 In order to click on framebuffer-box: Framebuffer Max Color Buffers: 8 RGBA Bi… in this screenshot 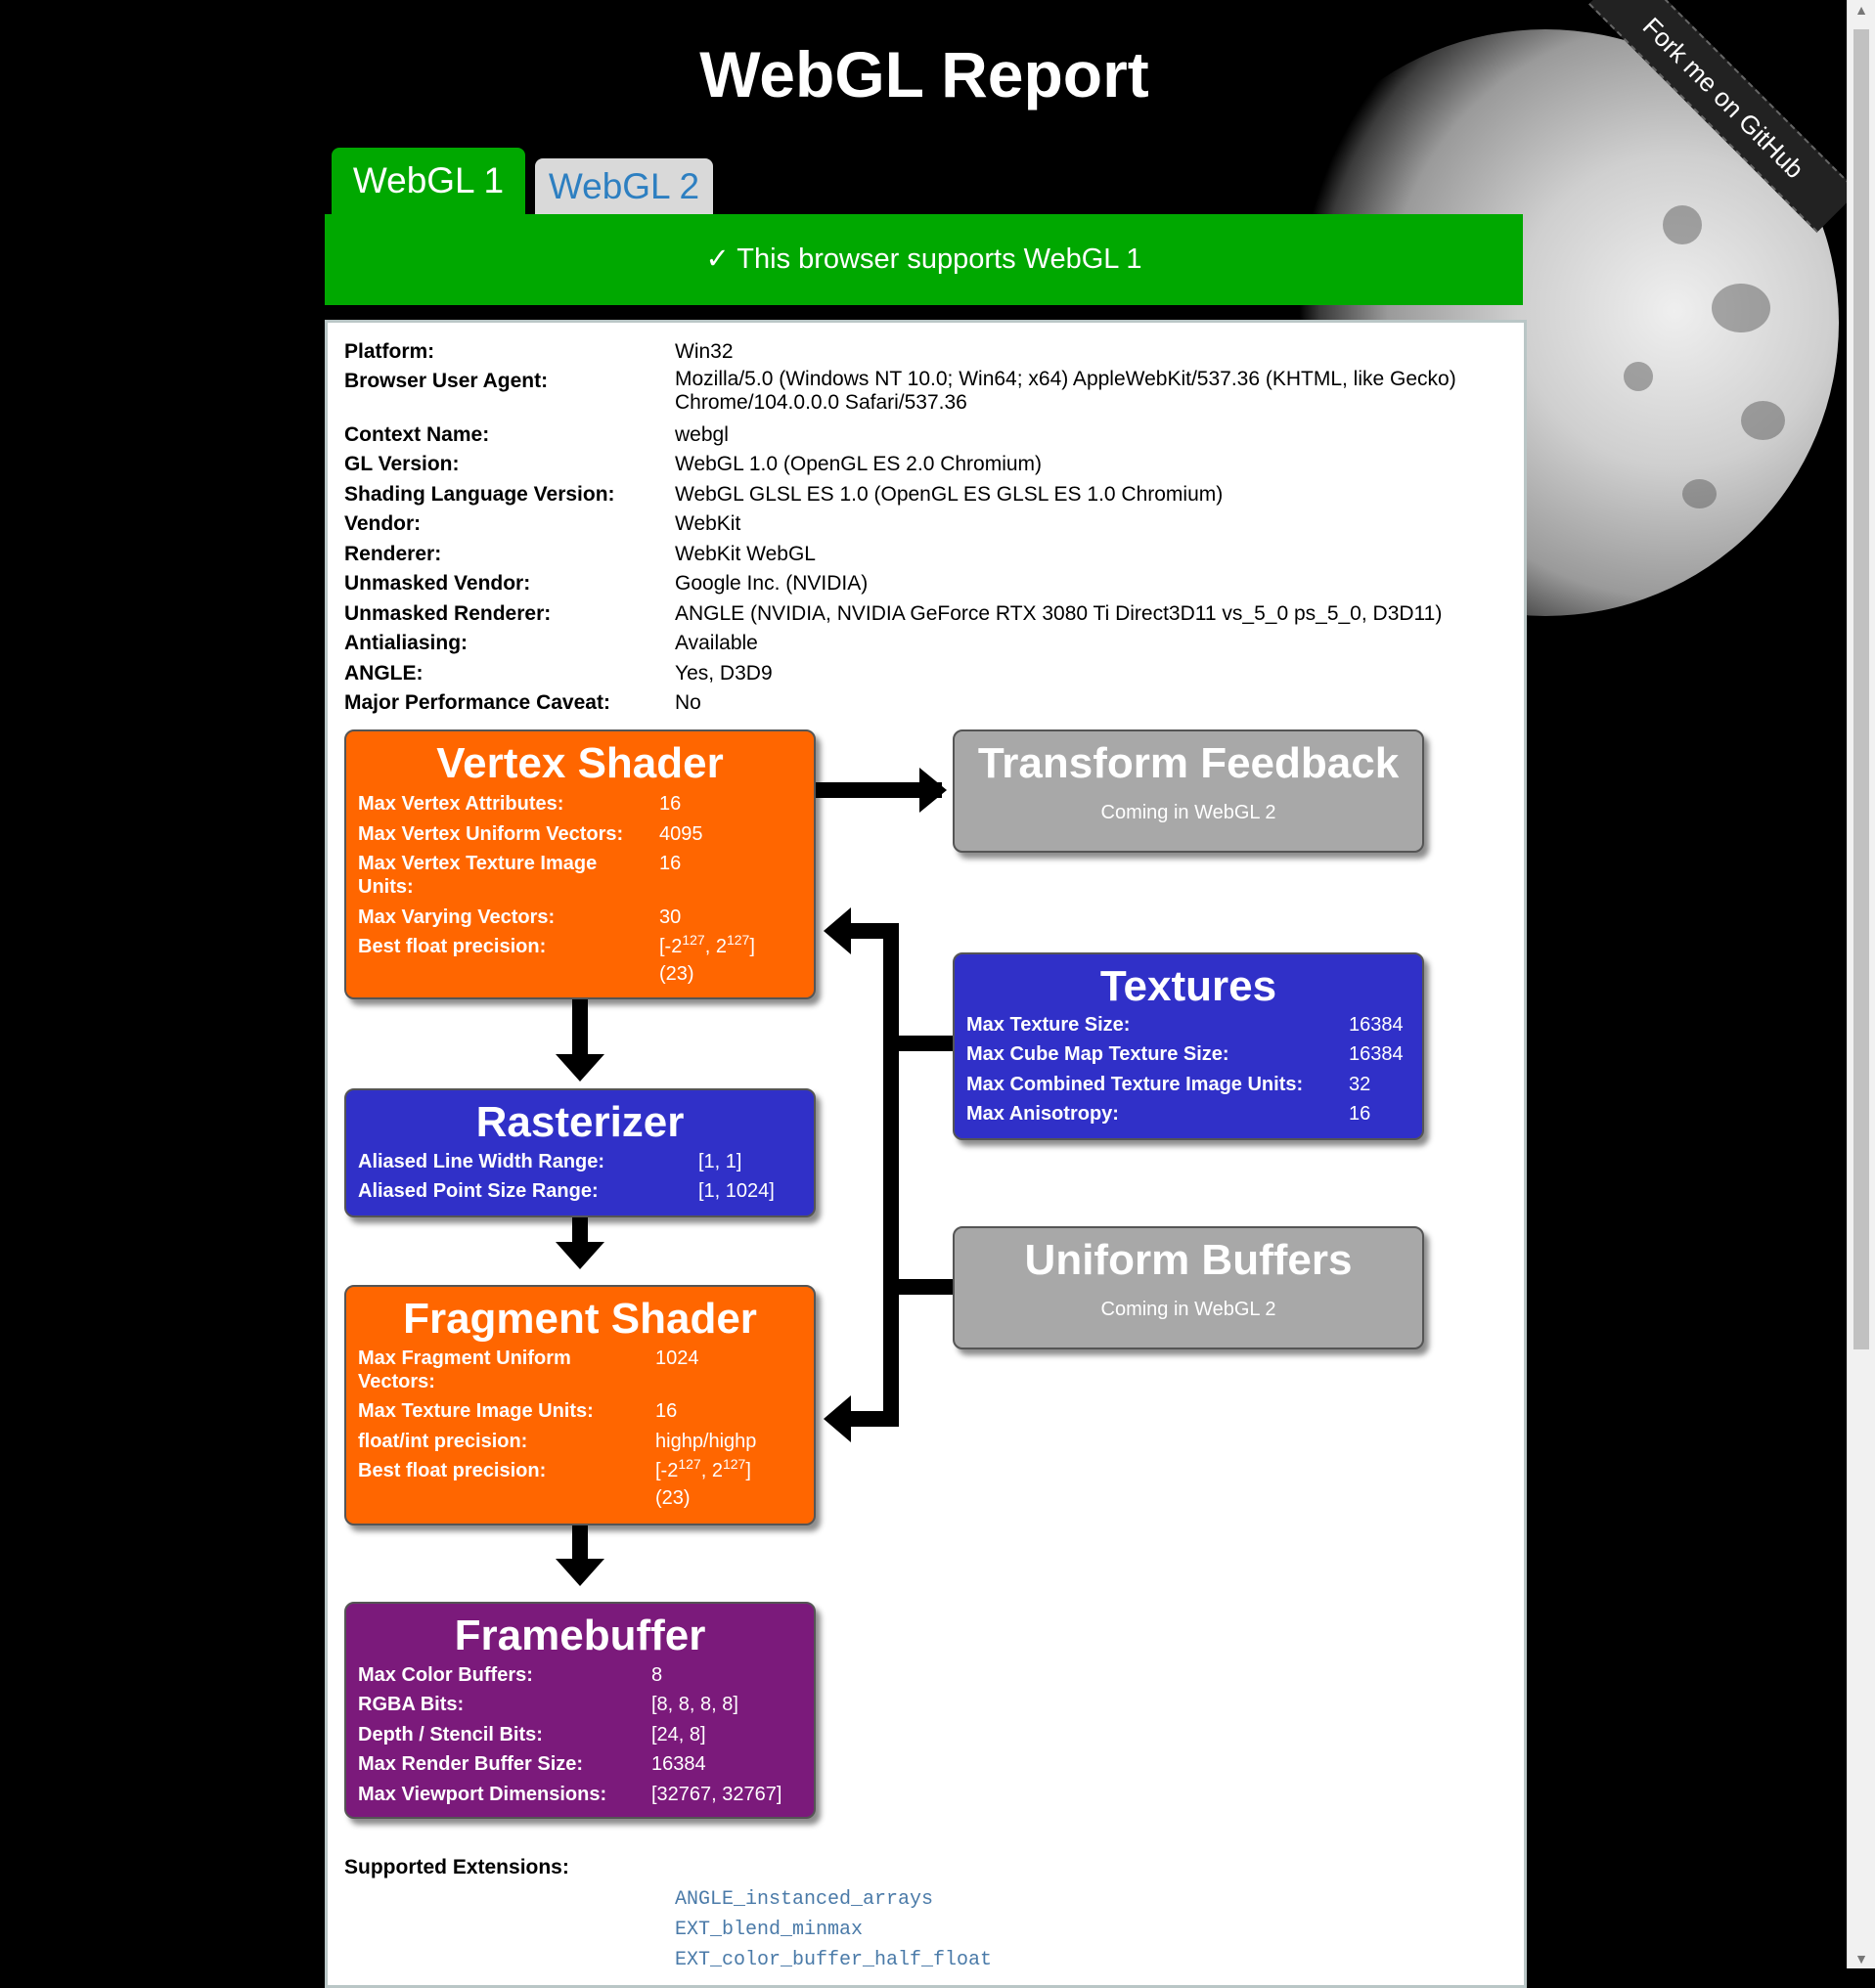, I will do `click(580, 1710)`.